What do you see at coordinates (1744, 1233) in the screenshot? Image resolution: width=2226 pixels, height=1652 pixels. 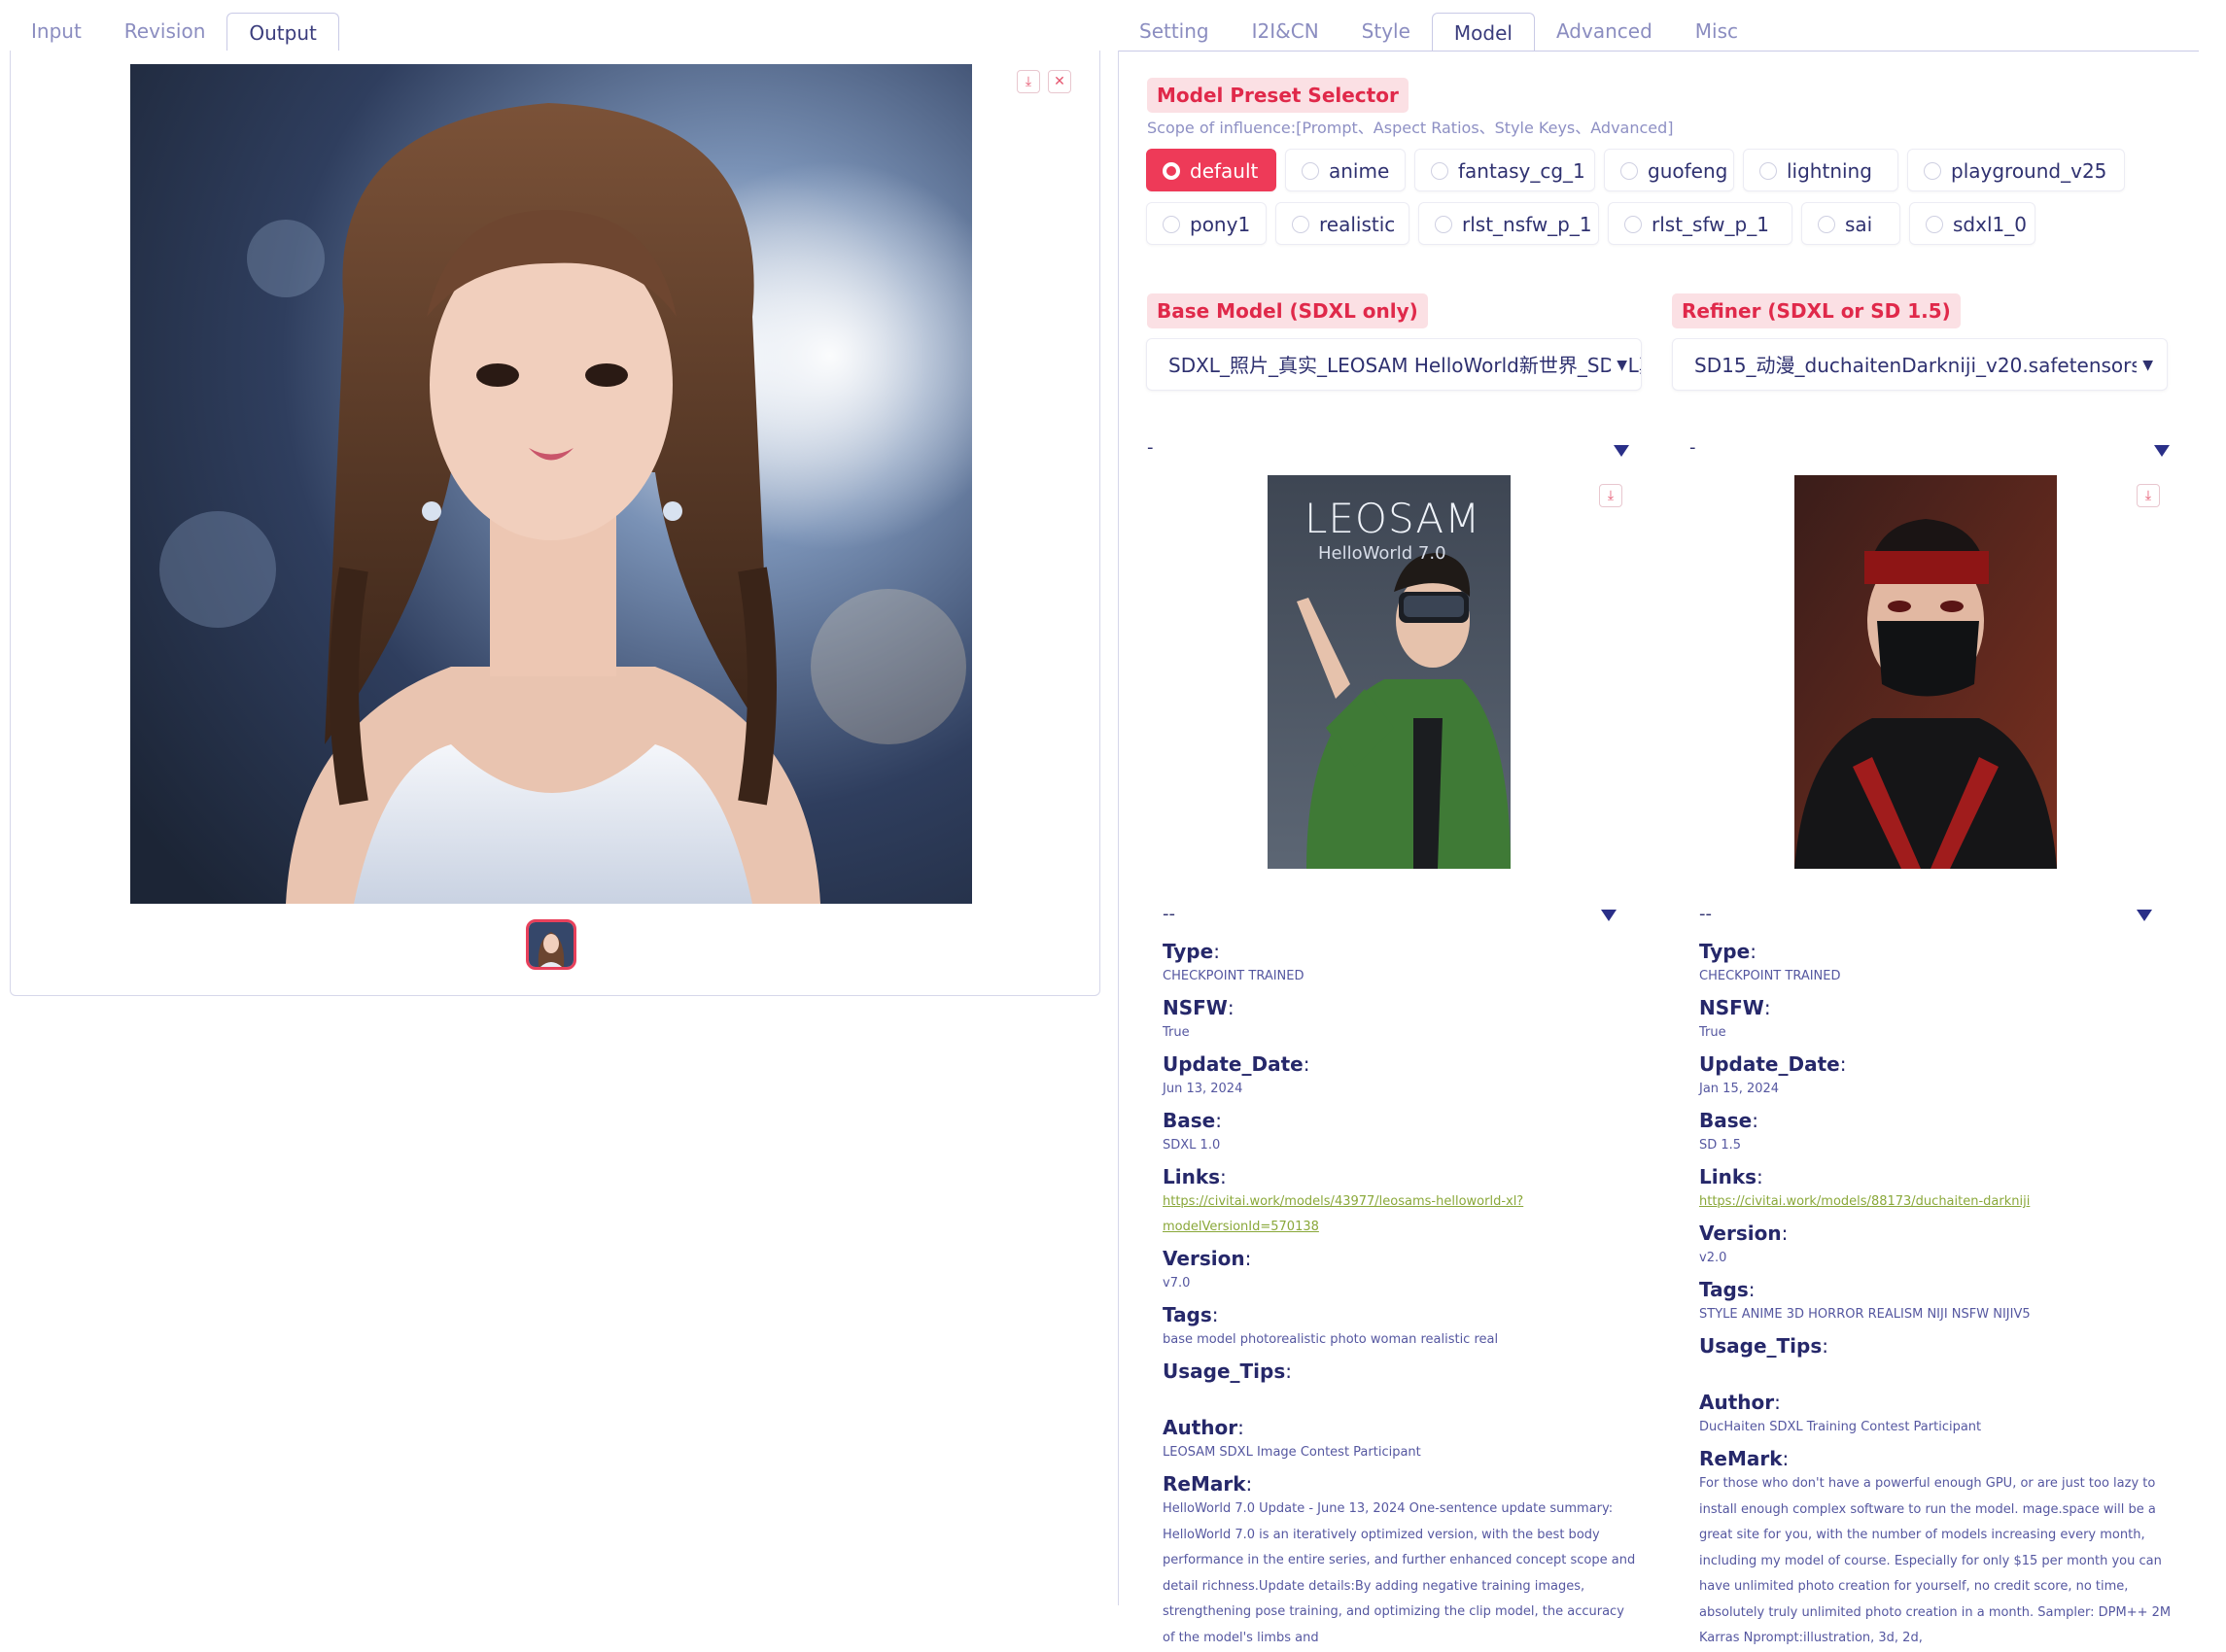 I see `info-key: Version:` at bounding box center [1744, 1233].